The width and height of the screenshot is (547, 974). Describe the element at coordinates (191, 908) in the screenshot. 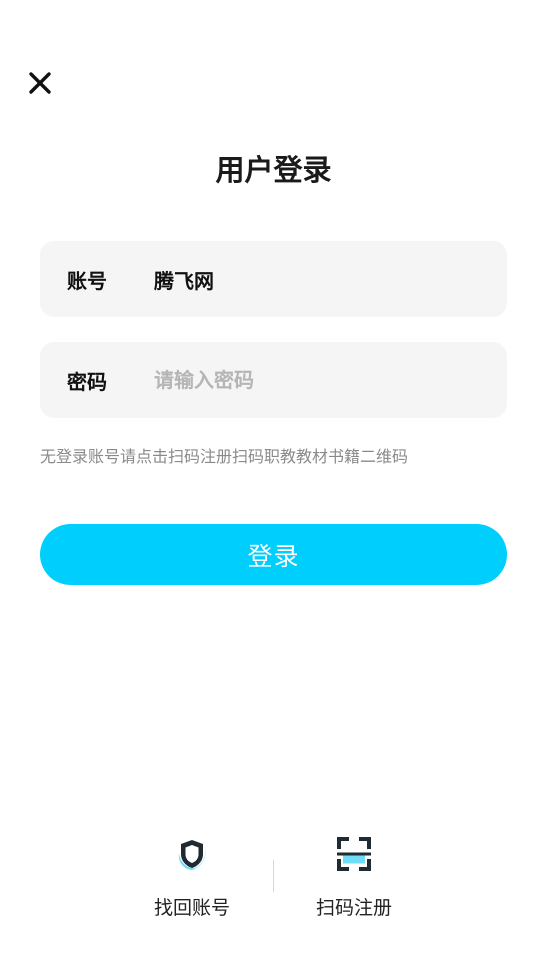

I see `recover-account-label: 找回账号` at that location.